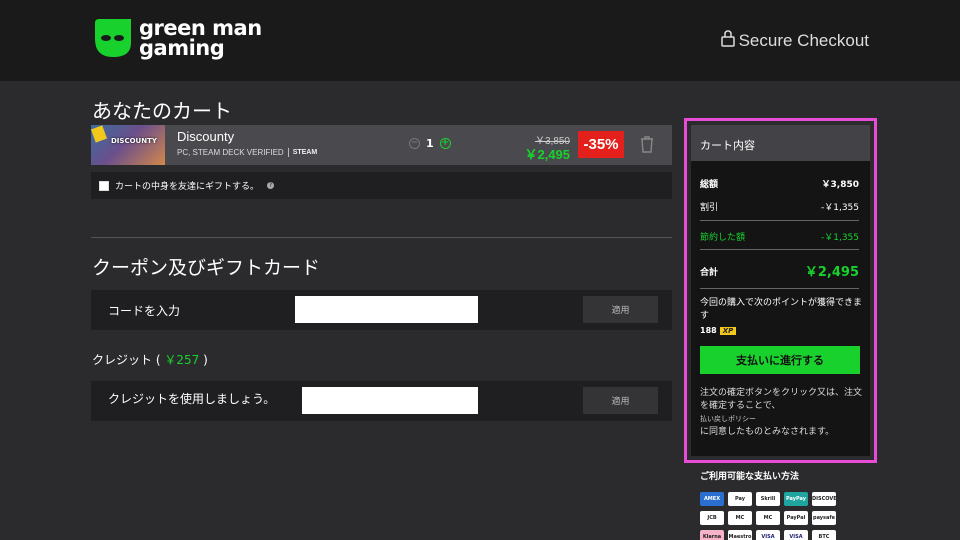 This screenshot has height=540, width=960. I want to click on paypal-icon: PayPal, so click(796, 518).